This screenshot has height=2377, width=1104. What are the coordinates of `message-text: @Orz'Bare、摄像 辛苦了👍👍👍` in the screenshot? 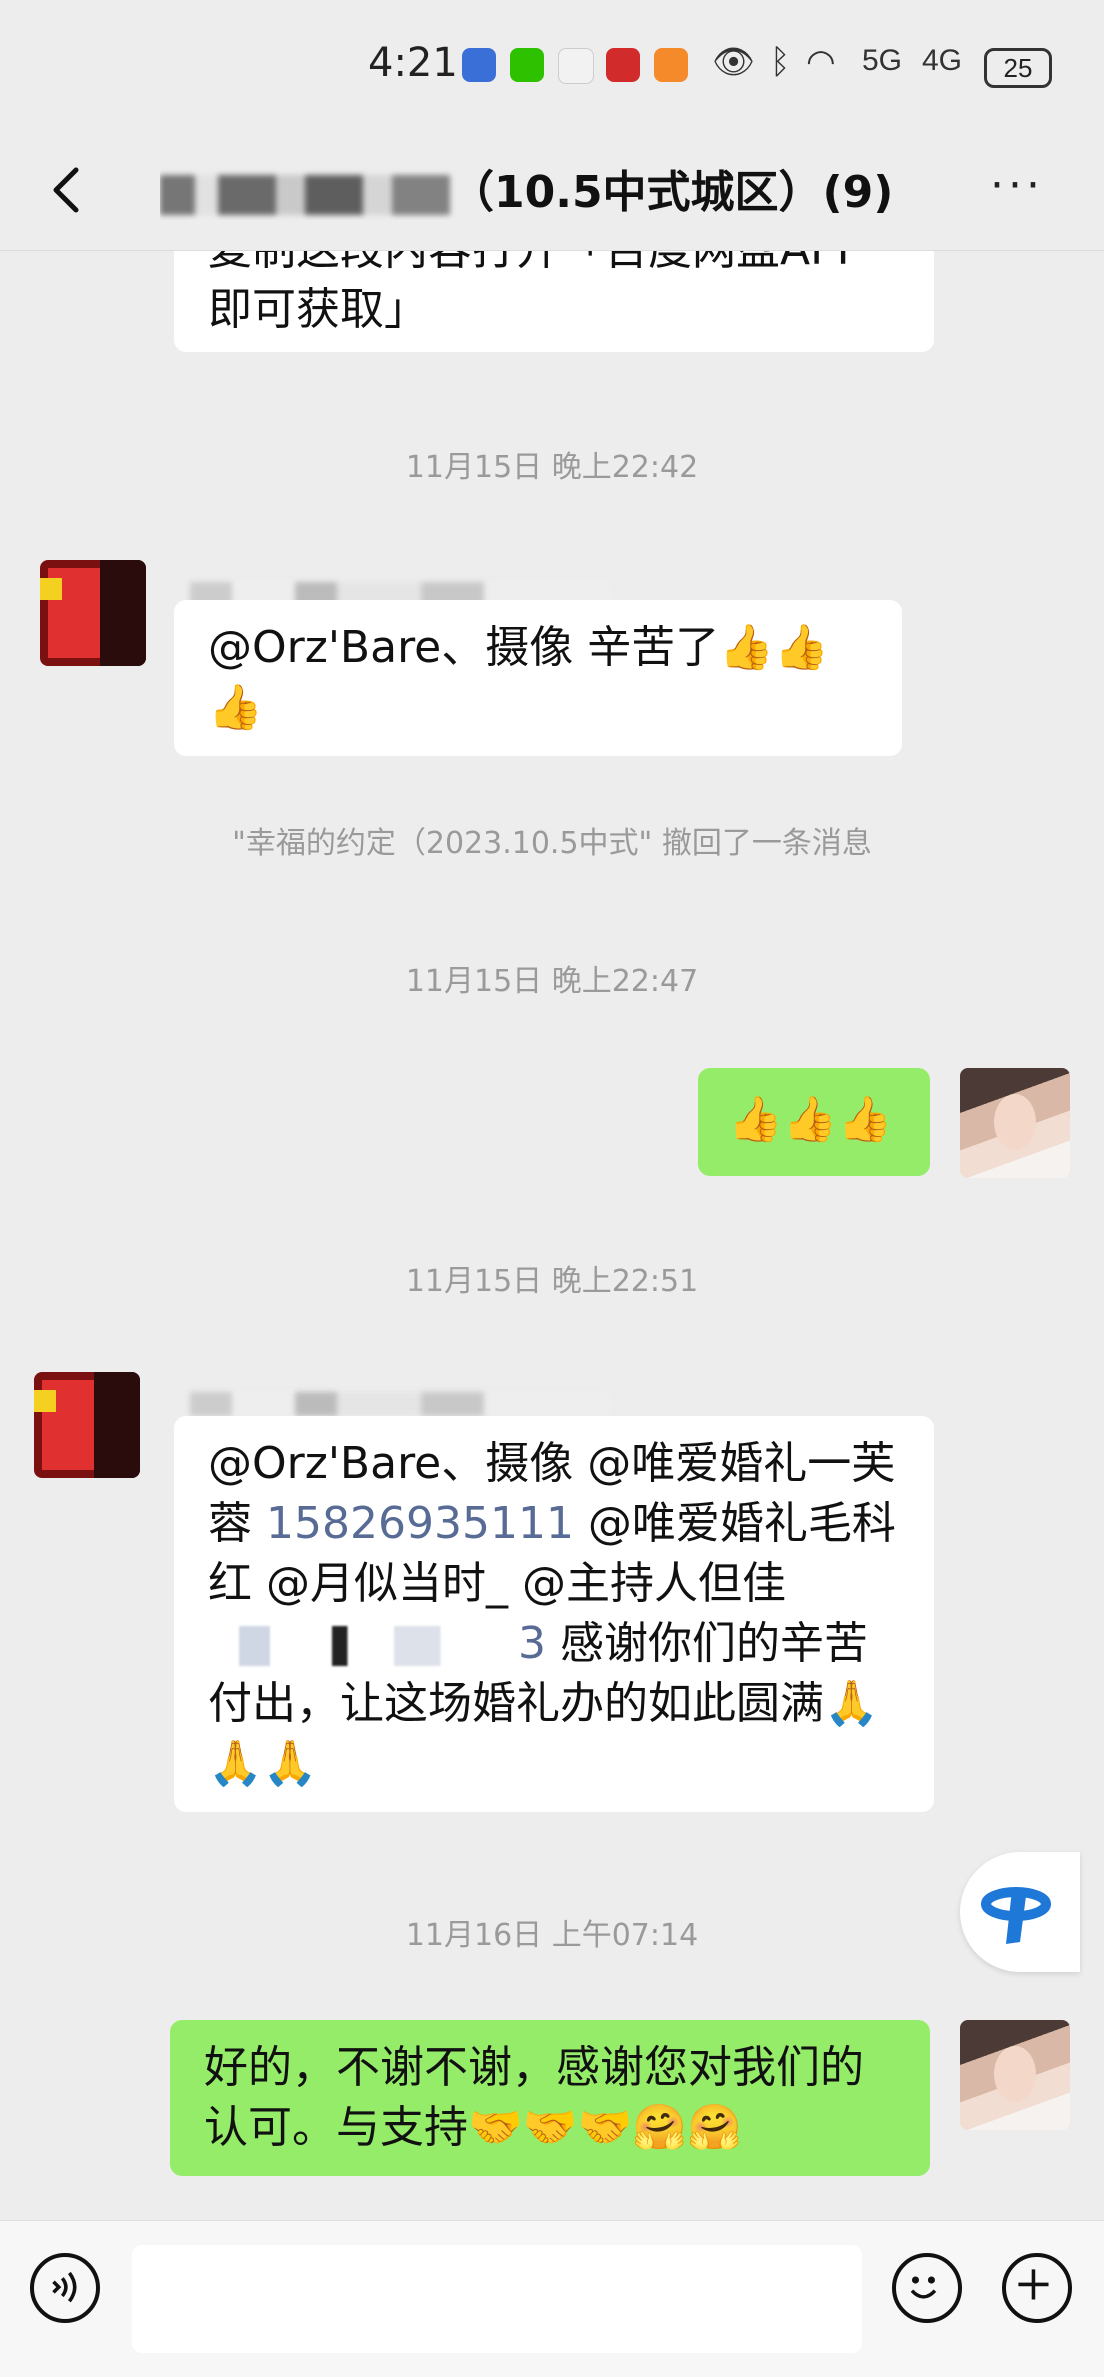 It's located at (518, 677).